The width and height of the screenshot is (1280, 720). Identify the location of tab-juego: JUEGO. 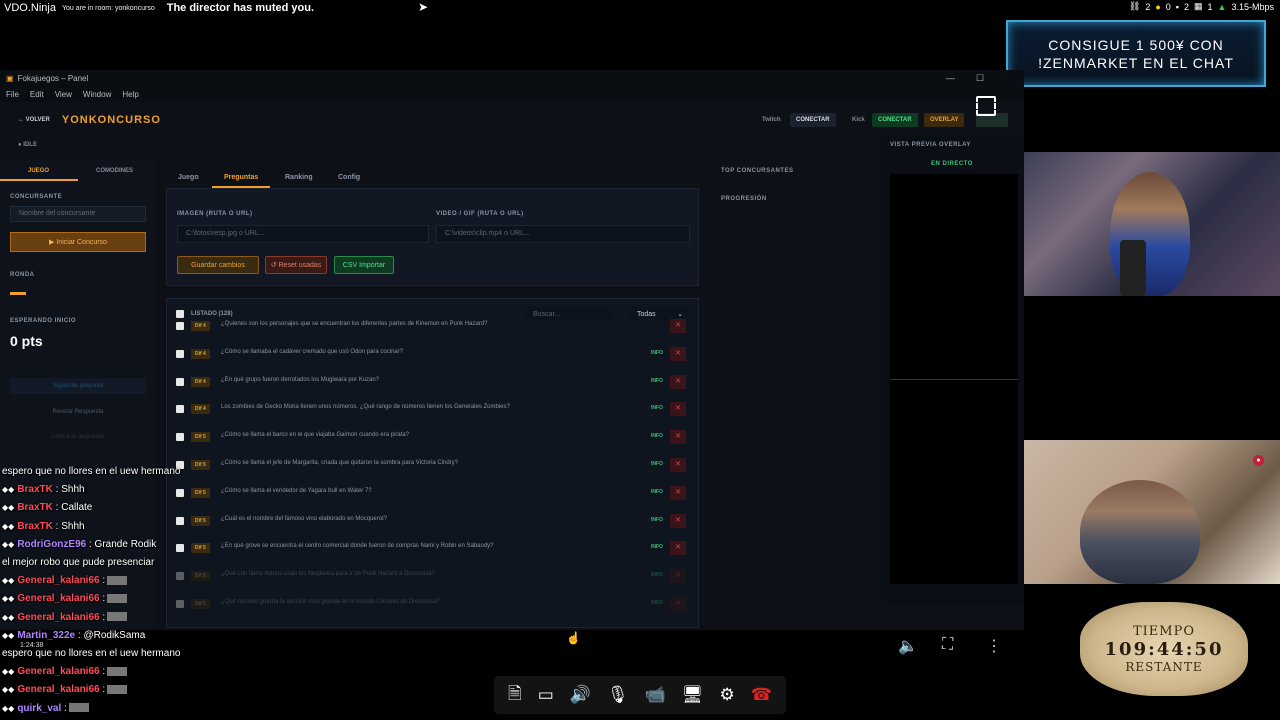
(38, 171).